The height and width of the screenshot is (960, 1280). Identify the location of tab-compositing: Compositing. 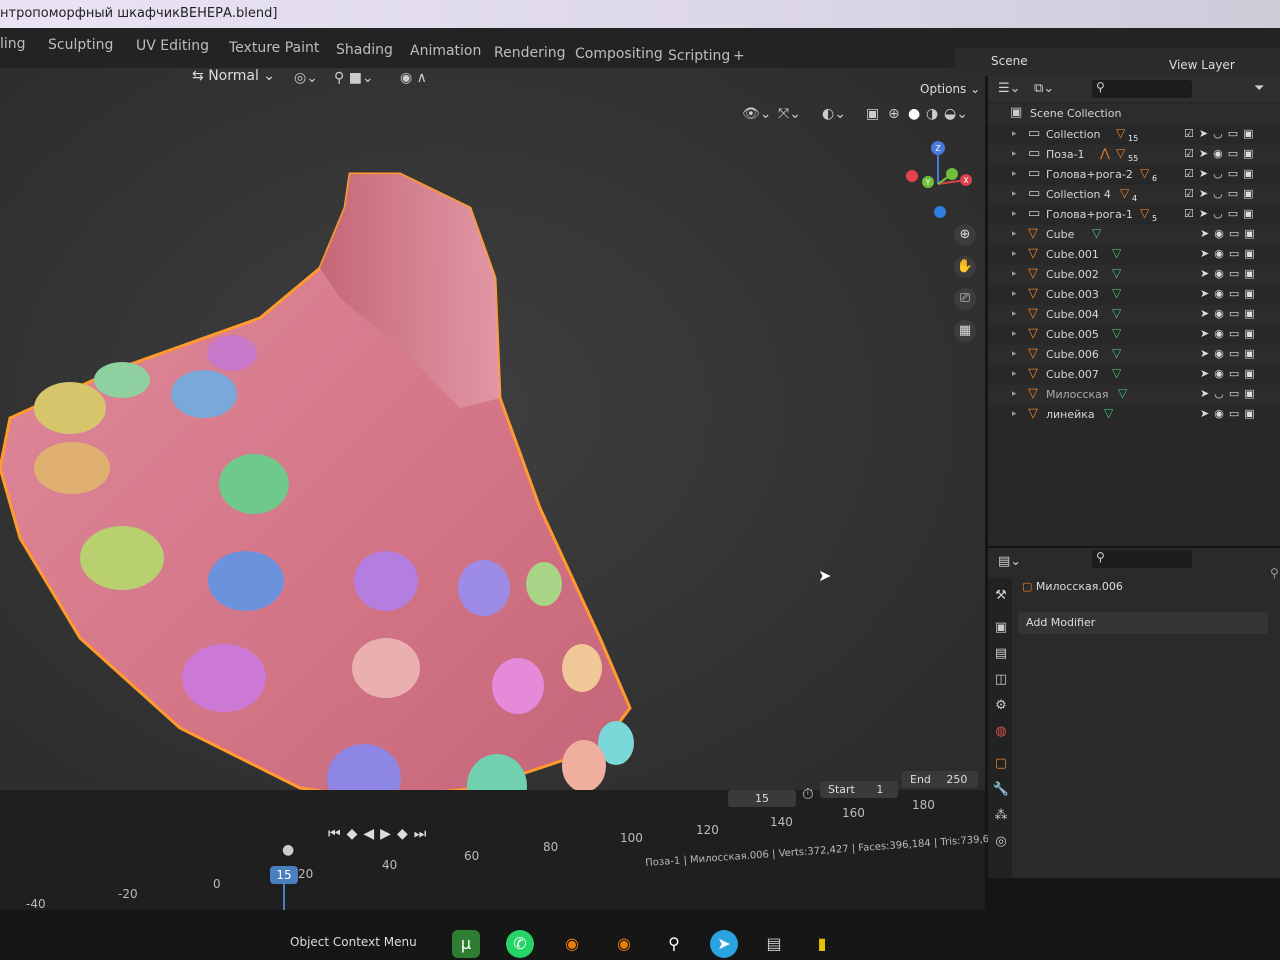
(619, 54).